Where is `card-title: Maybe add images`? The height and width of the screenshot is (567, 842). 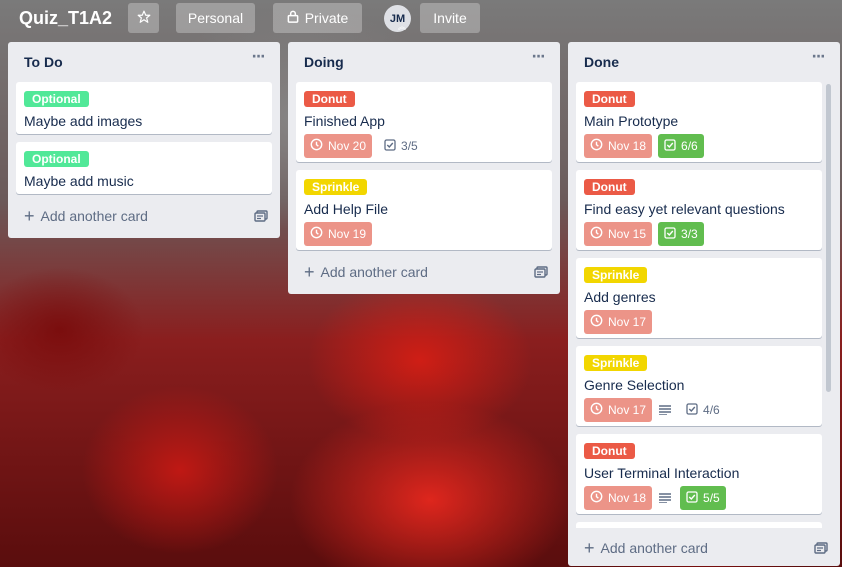
card-title: Maybe add images is located at coordinates (83, 121).